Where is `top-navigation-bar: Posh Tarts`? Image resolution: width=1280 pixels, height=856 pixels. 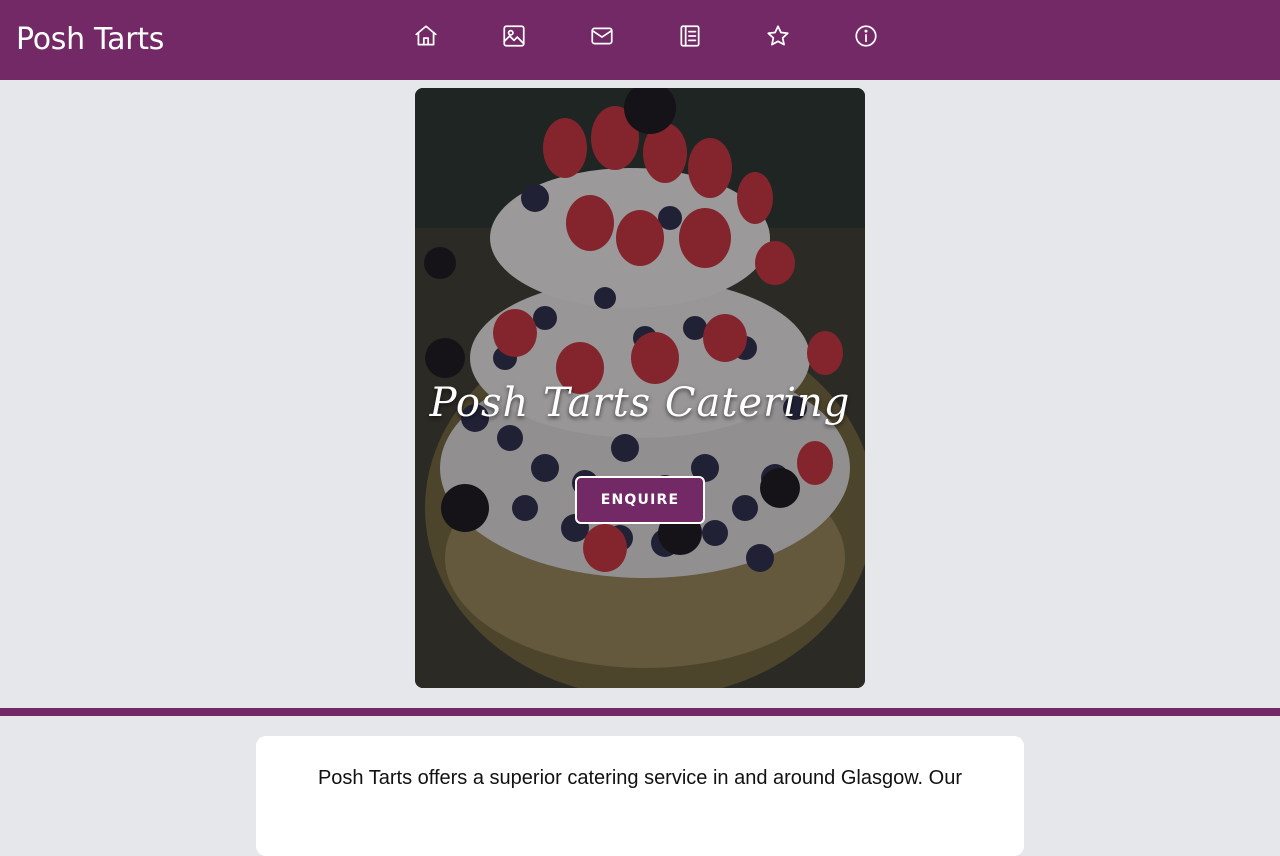 top-navigation-bar: Posh Tarts is located at coordinates (640, 40).